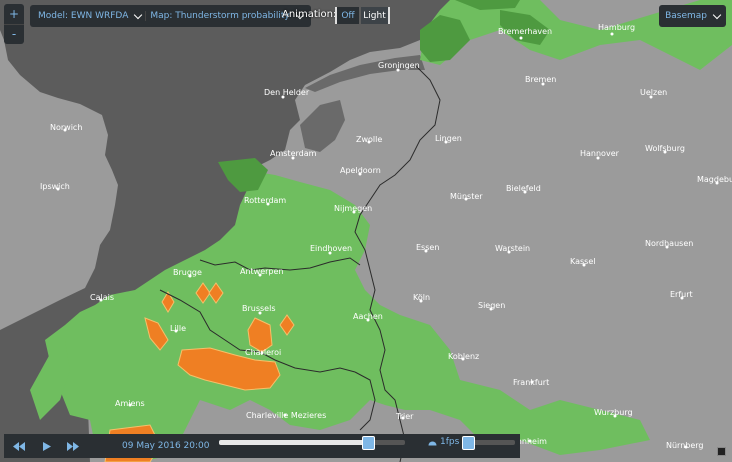 This screenshot has height=462, width=732. I want to click on city-marker: Hannover, so click(600, 154).